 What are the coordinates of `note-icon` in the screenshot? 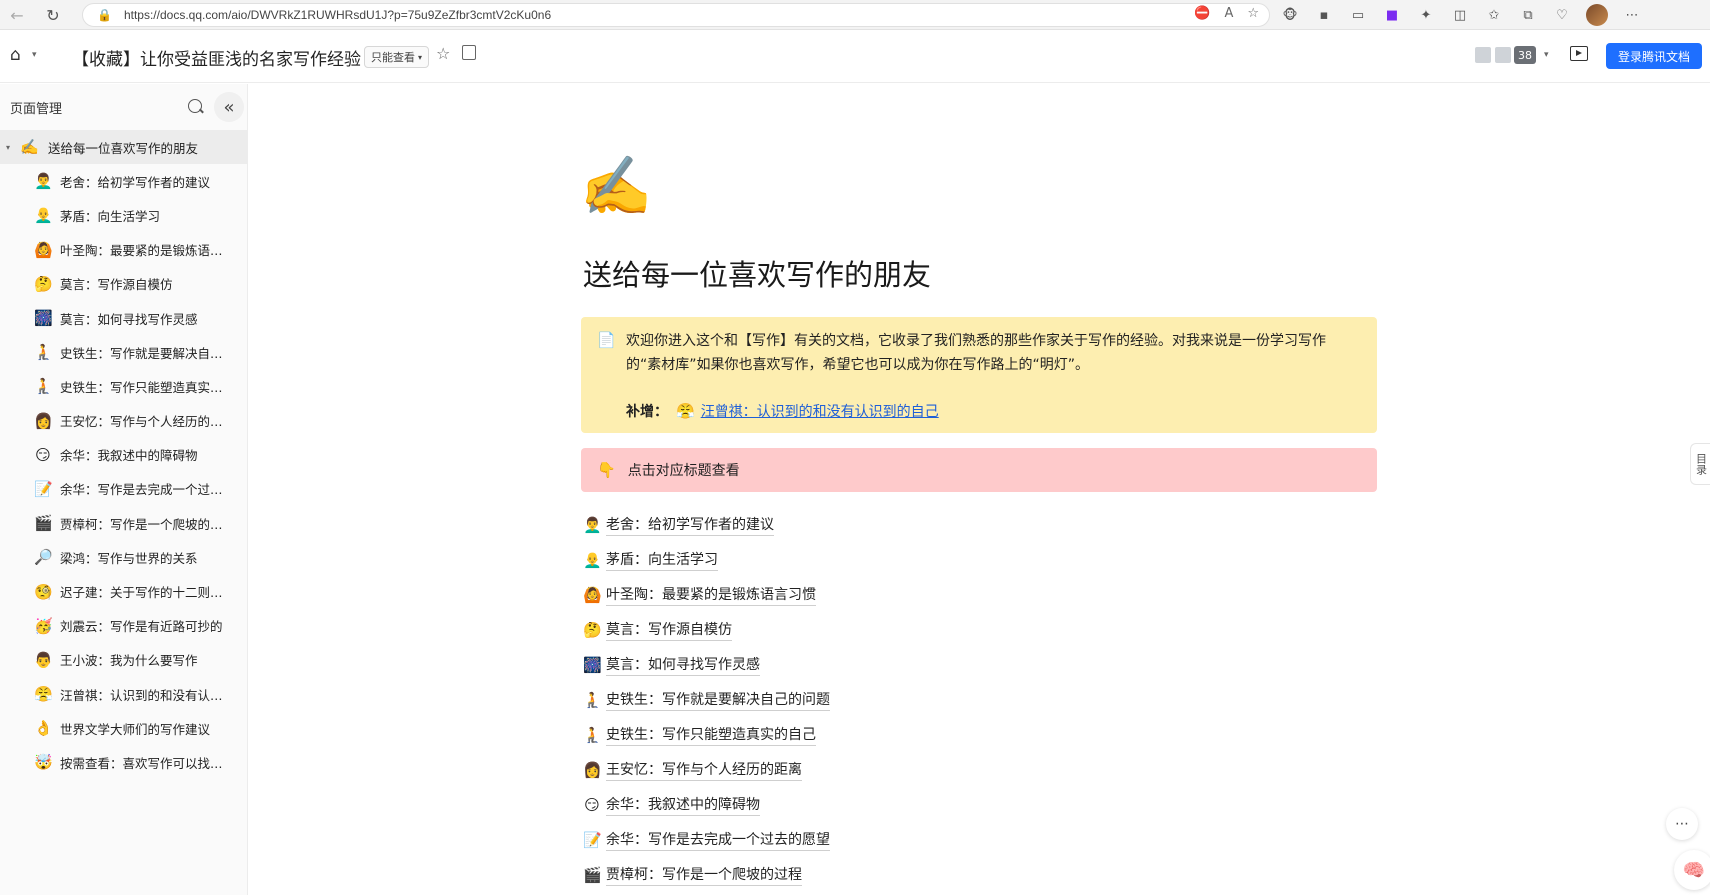 It's located at (469, 52).